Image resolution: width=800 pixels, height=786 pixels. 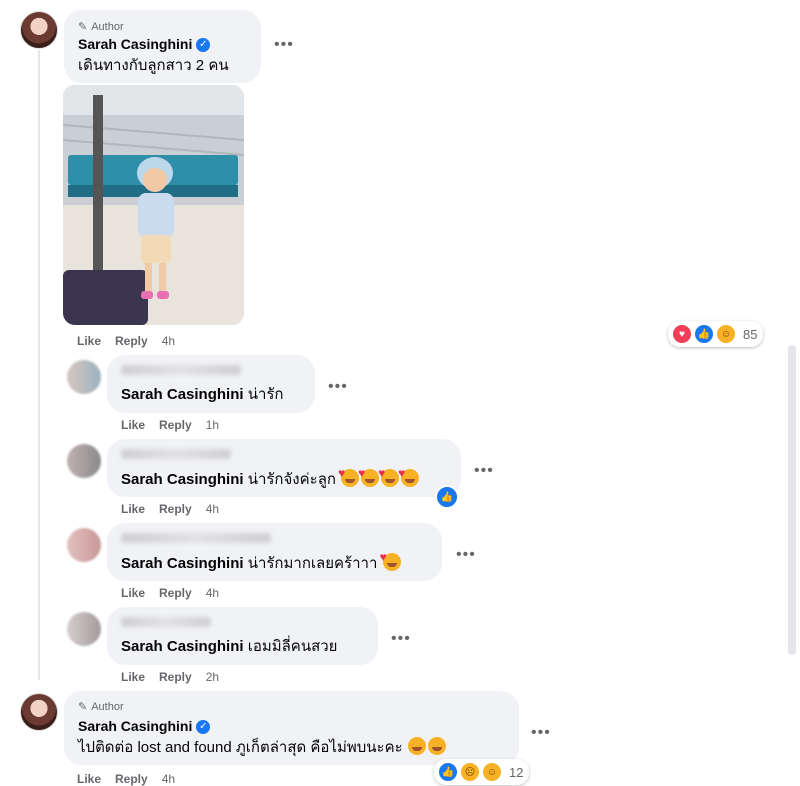 I want to click on reaction-count: 12, so click(x=516, y=772).